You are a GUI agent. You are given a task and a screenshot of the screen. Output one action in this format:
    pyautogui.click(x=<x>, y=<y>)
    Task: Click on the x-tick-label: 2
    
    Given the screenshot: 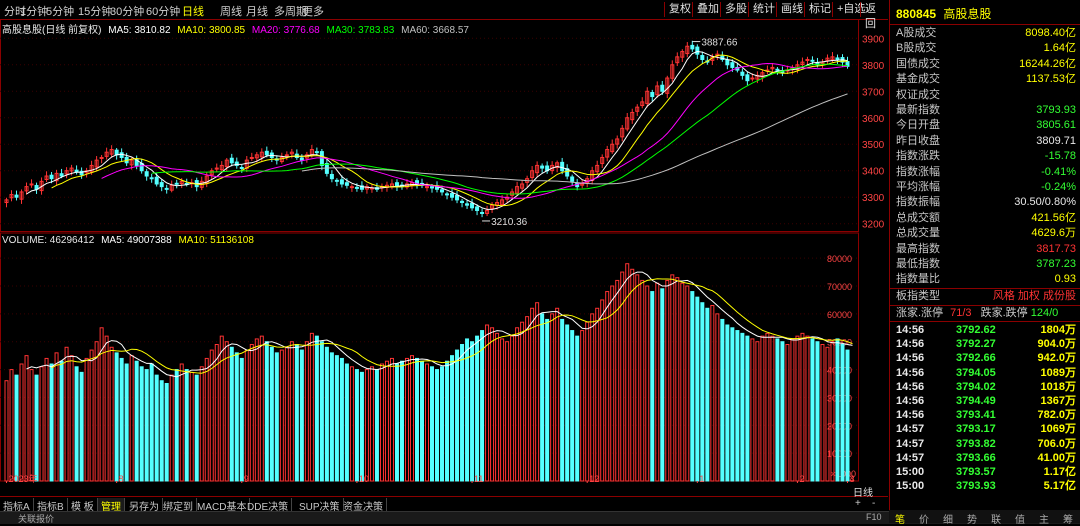 What is the action you would take?
    pyautogui.click(x=801, y=478)
    